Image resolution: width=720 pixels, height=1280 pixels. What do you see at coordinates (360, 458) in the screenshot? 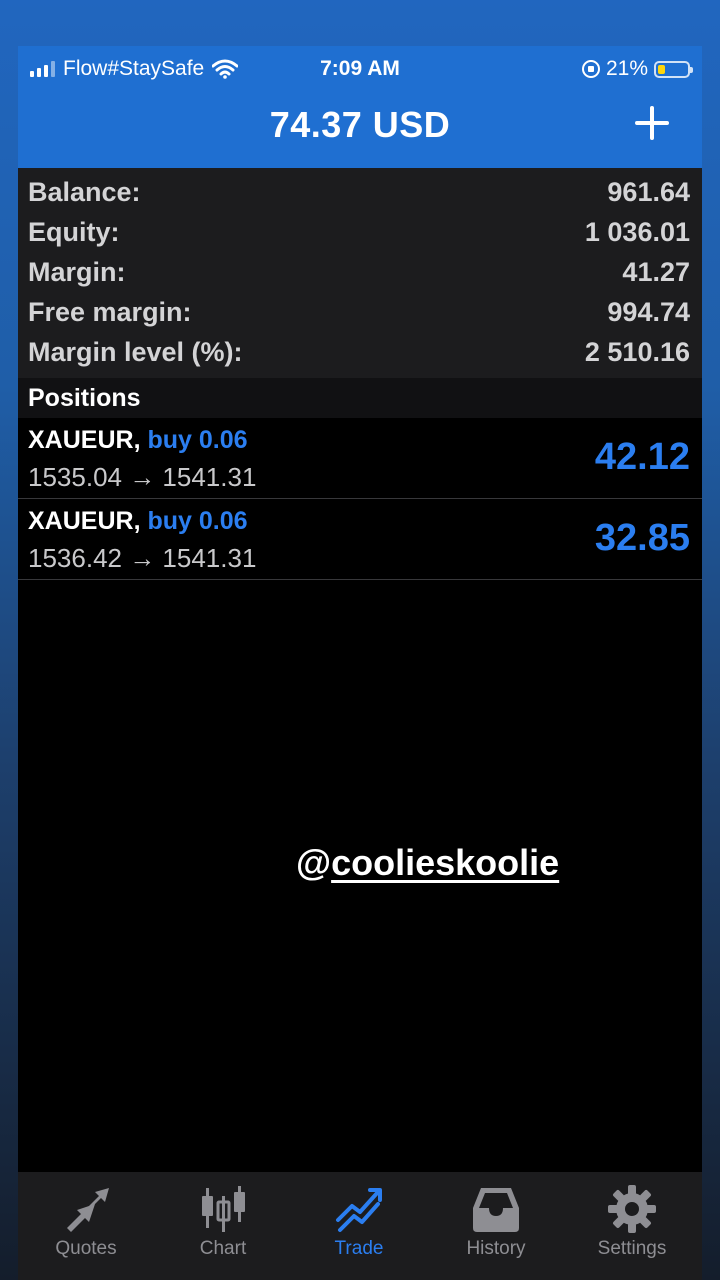
I see `position-row: XAUEUR, buy 0.06 1535.04 → 1541.31 42.12` at bounding box center [360, 458].